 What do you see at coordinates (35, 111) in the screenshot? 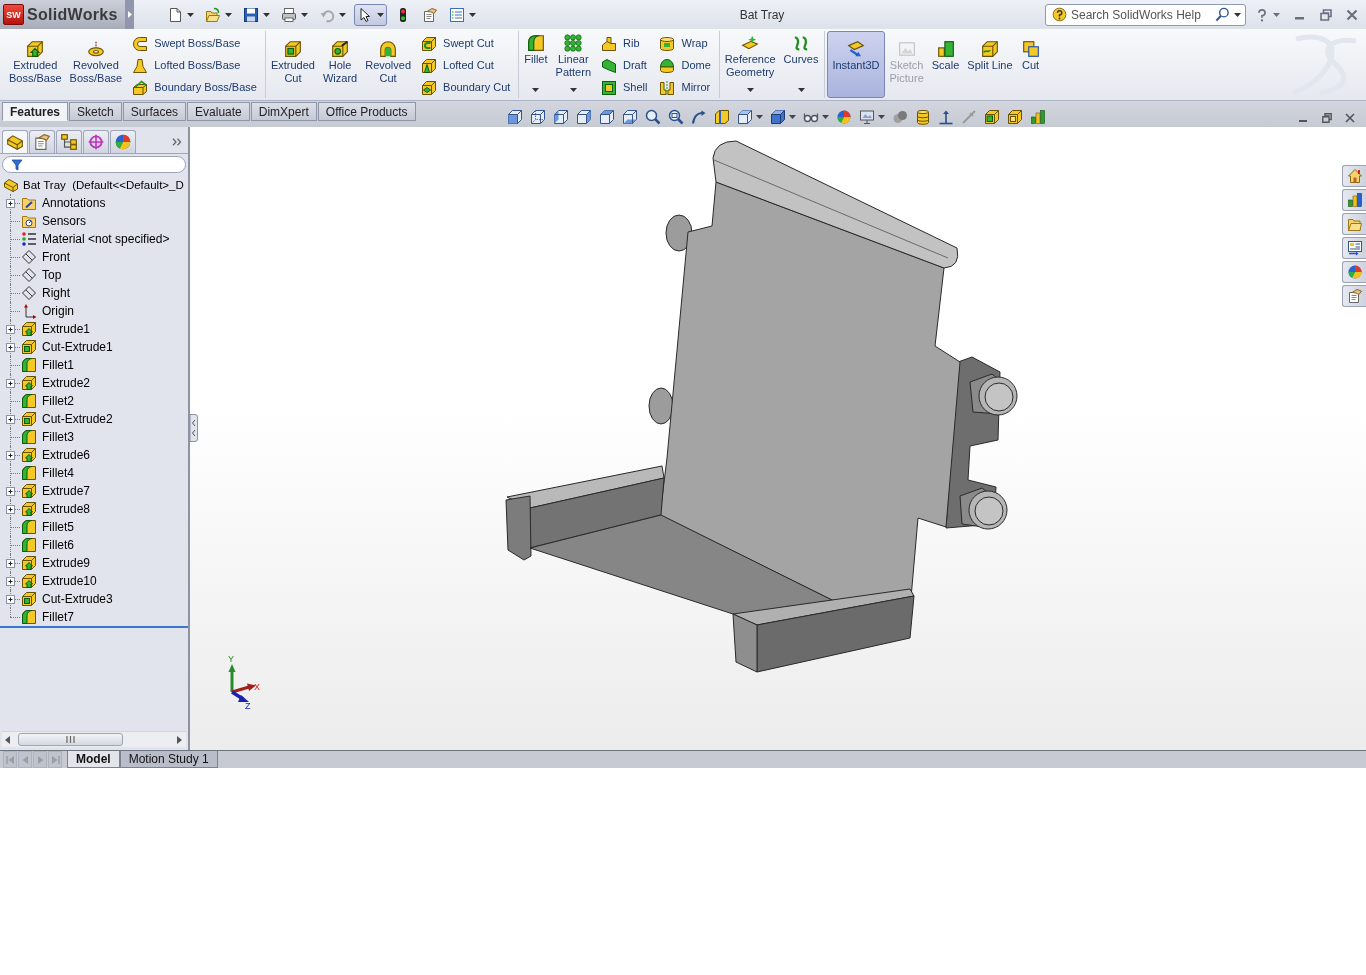
I see `command-tab: Features` at bounding box center [35, 111].